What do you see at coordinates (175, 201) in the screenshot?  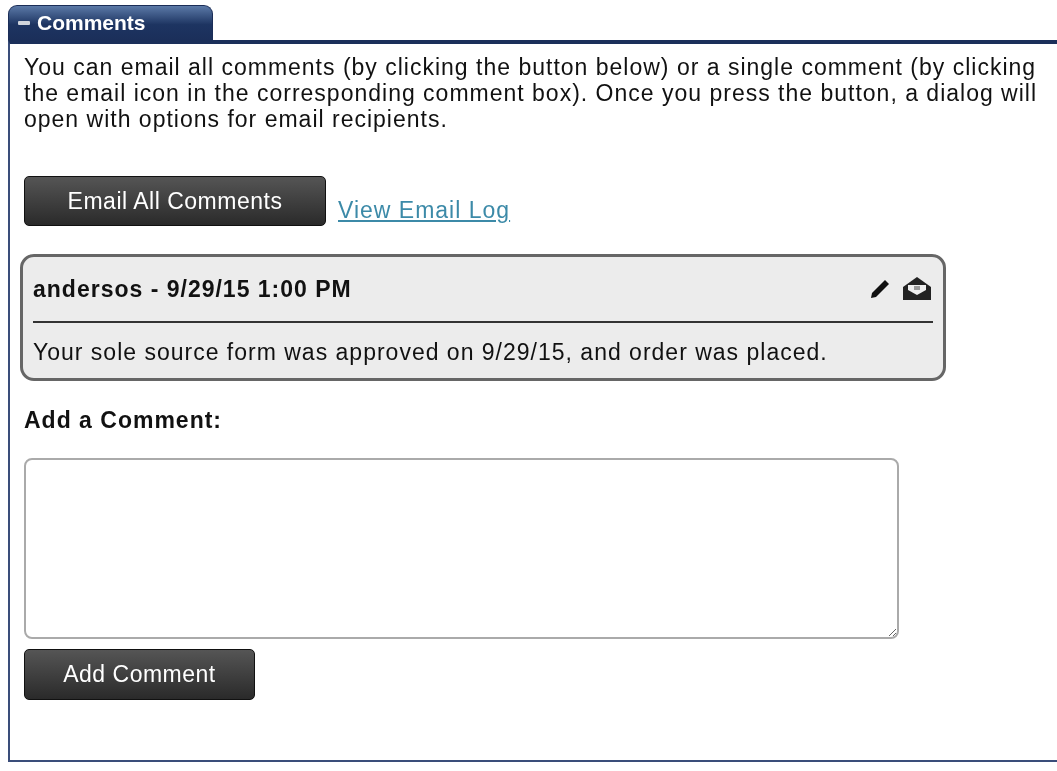 I see `email-all-button: Email All Comments` at bounding box center [175, 201].